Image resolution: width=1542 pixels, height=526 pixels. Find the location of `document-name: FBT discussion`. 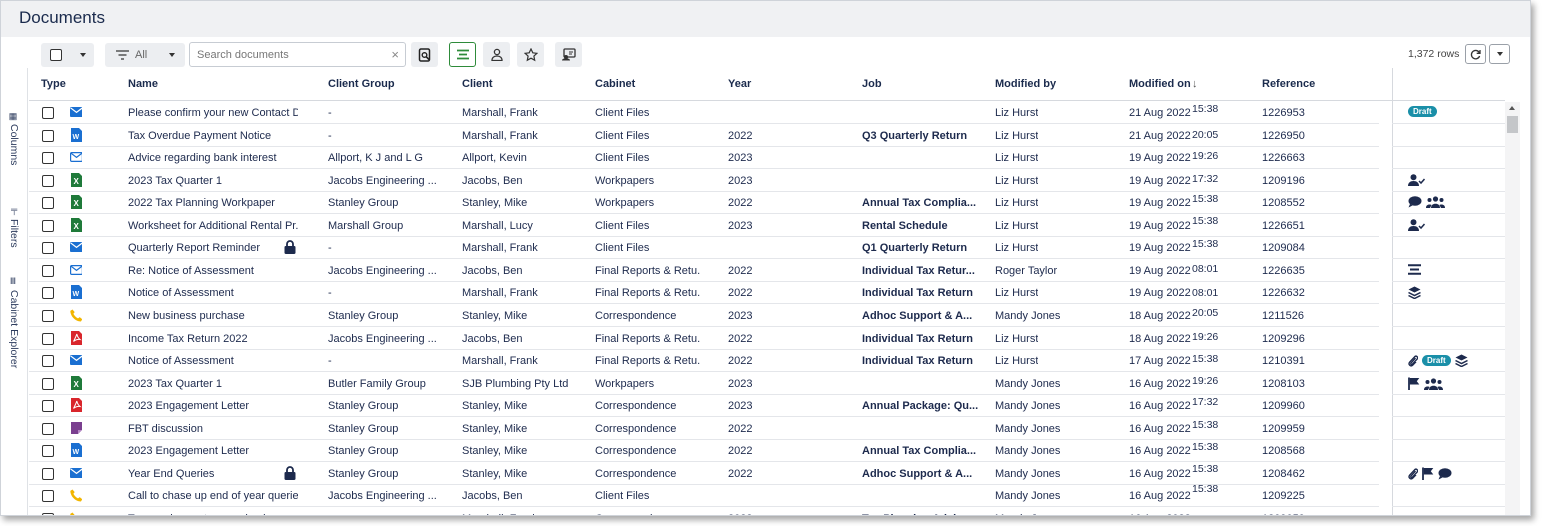

document-name: FBT discussion is located at coordinates (165, 429).